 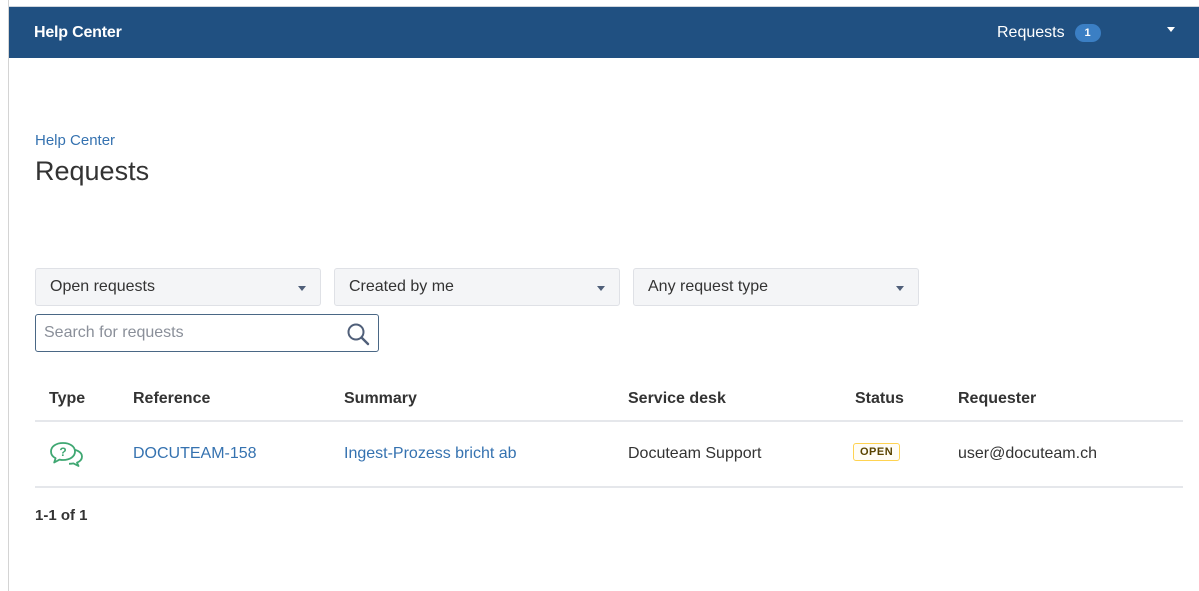 What do you see at coordinates (695, 453) in the screenshot?
I see `service-desk-cell: Docuteam Support` at bounding box center [695, 453].